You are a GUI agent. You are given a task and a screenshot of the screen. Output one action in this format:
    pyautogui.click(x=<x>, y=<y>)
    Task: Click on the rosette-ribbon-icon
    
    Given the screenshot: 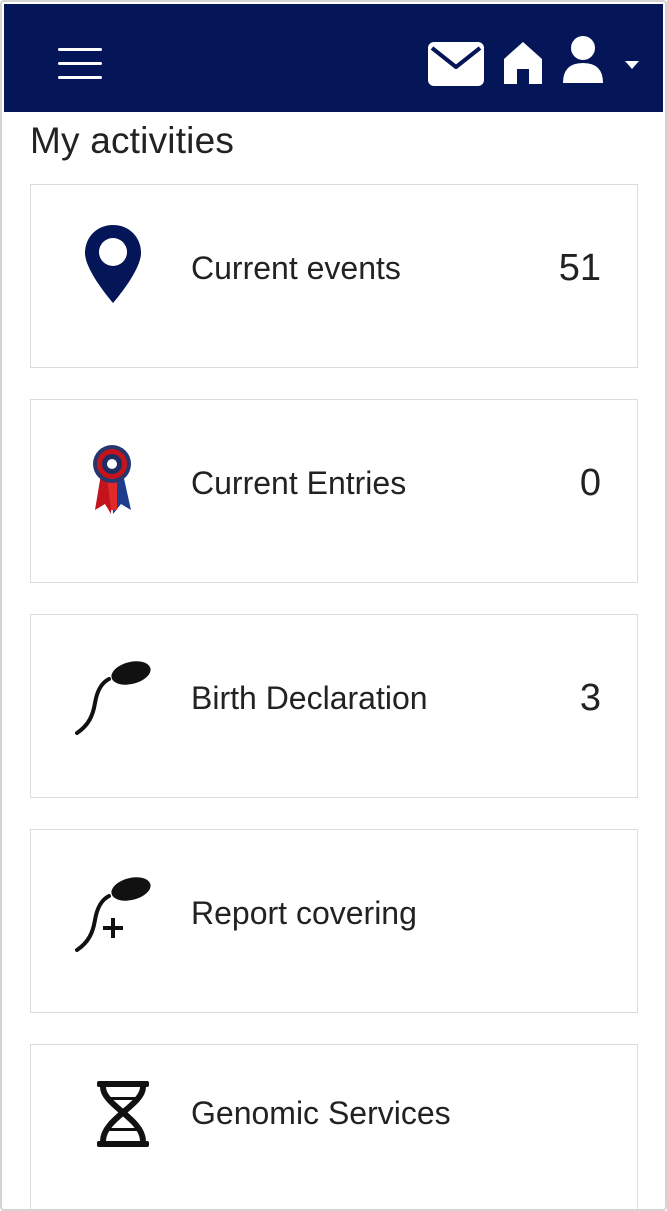 What is the action you would take?
    pyautogui.click(x=112, y=479)
    